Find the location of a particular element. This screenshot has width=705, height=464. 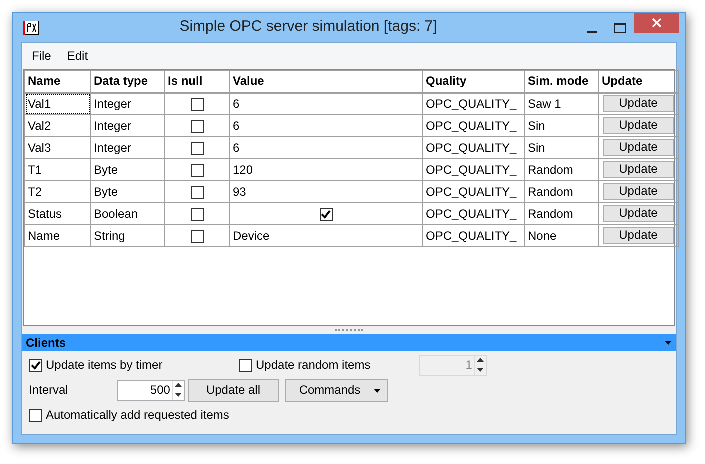

table-cell: 93 is located at coordinates (326, 191).